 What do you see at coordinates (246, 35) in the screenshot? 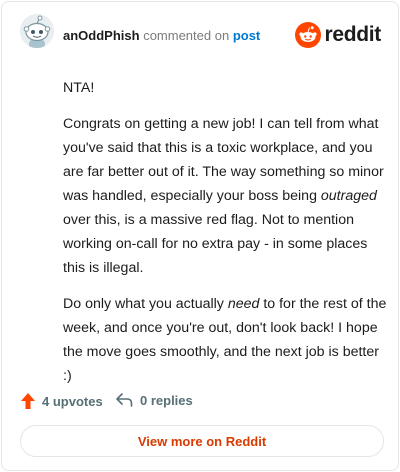
I see `post-link: post` at bounding box center [246, 35].